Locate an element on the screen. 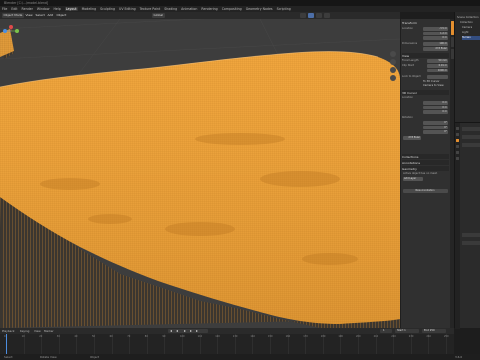 This screenshot has width=480, height=360. geometry-section-header: Geometry is located at coordinates (425, 169).